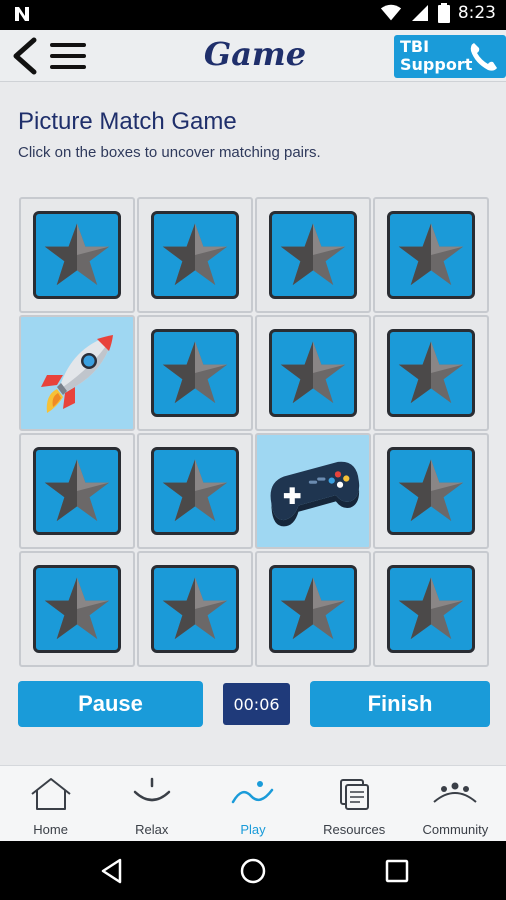 The height and width of the screenshot is (900, 506). What do you see at coordinates (51, 794) in the screenshot?
I see `home-icon` at bounding box center [51, 794].